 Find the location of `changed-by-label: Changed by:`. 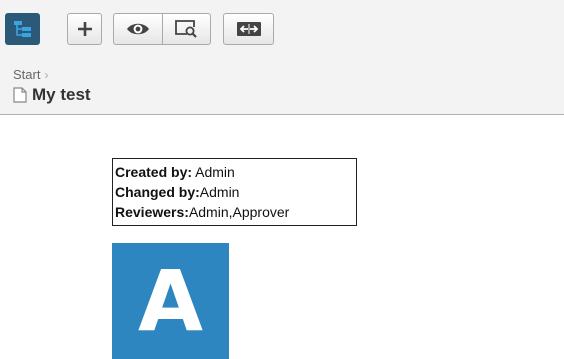

changed-by-label: Changed by: is located at coordinates (157, 192).